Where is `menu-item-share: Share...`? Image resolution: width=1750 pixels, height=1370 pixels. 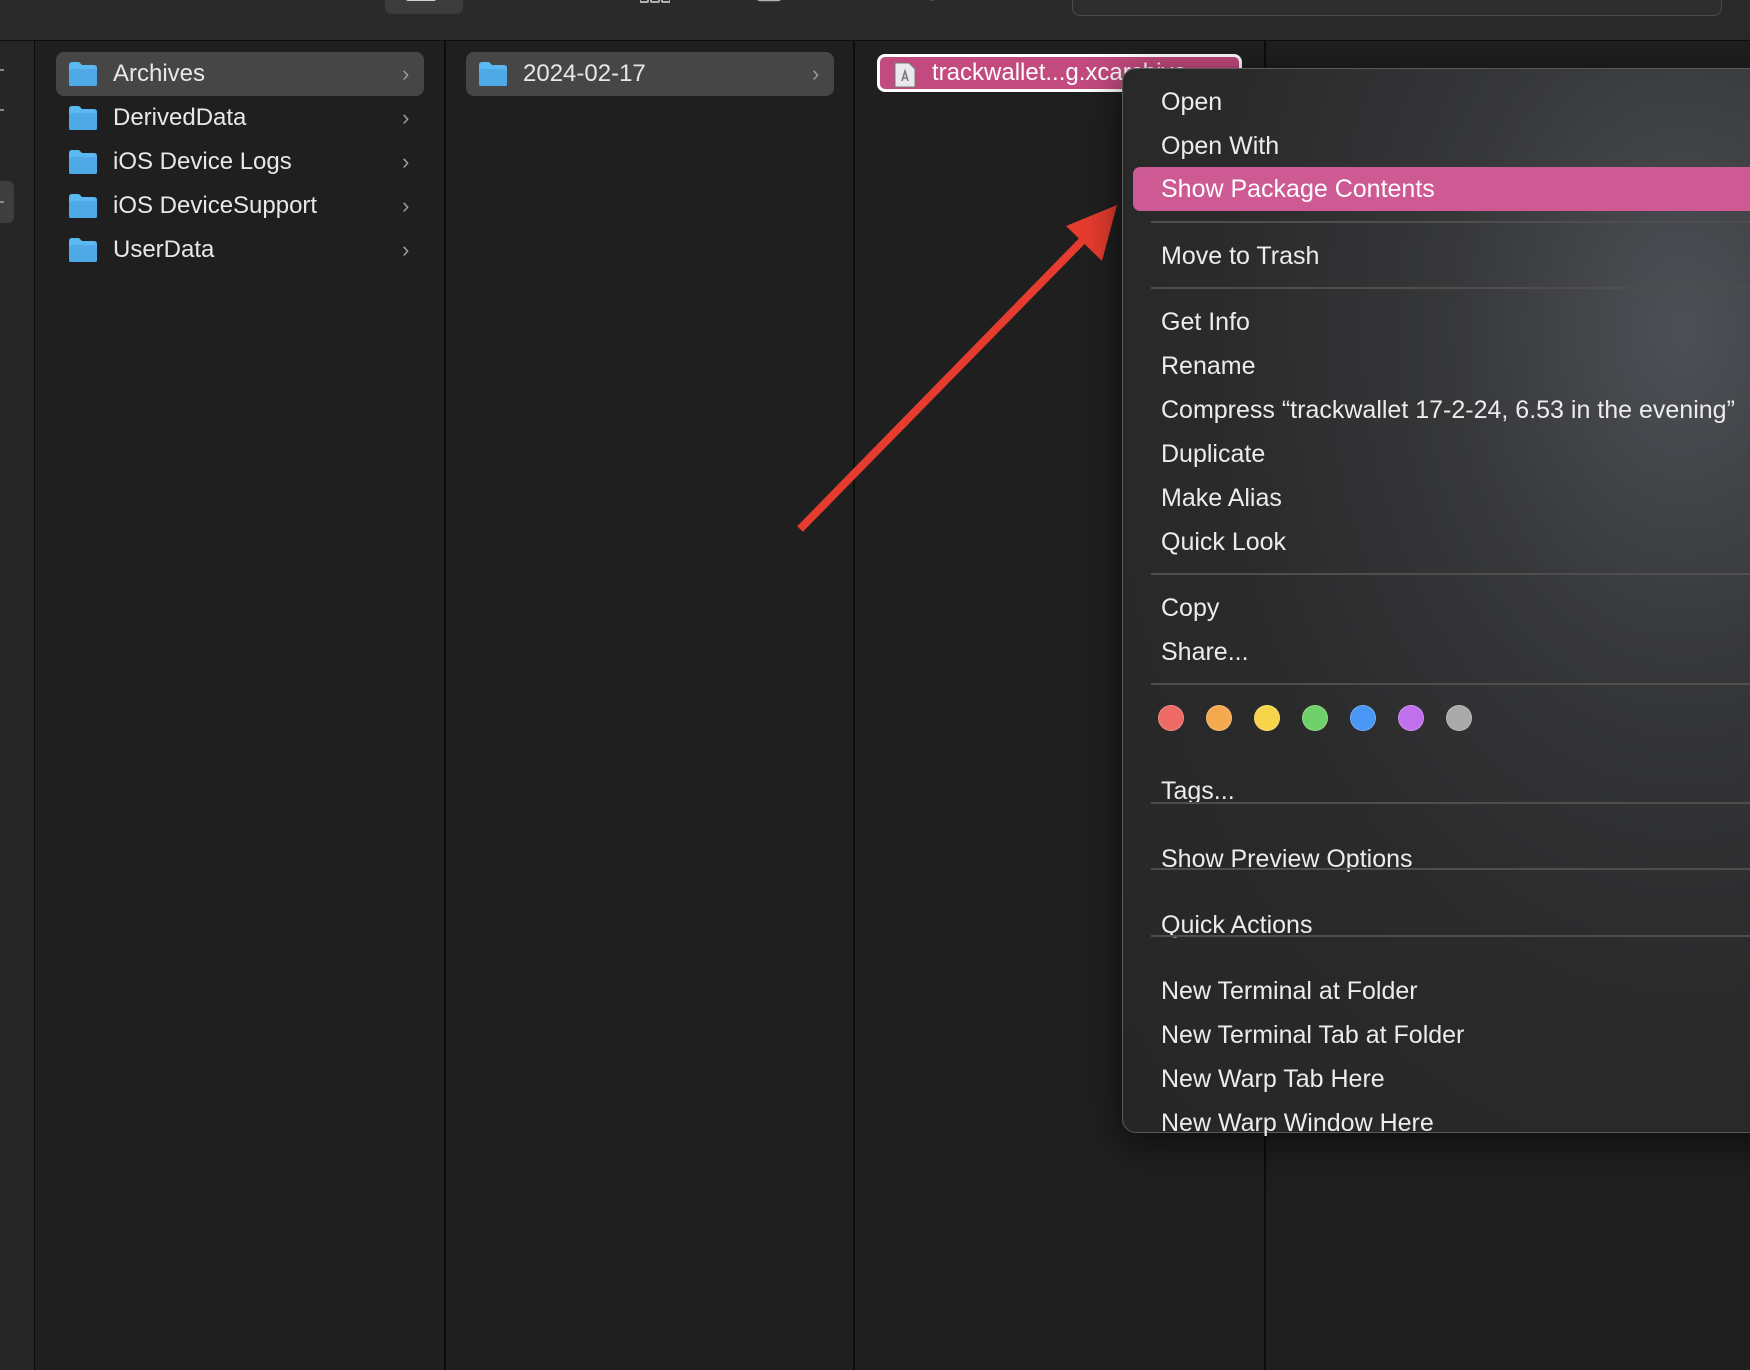
menu-item-share: Share... is located at coordinates (1441, 652).